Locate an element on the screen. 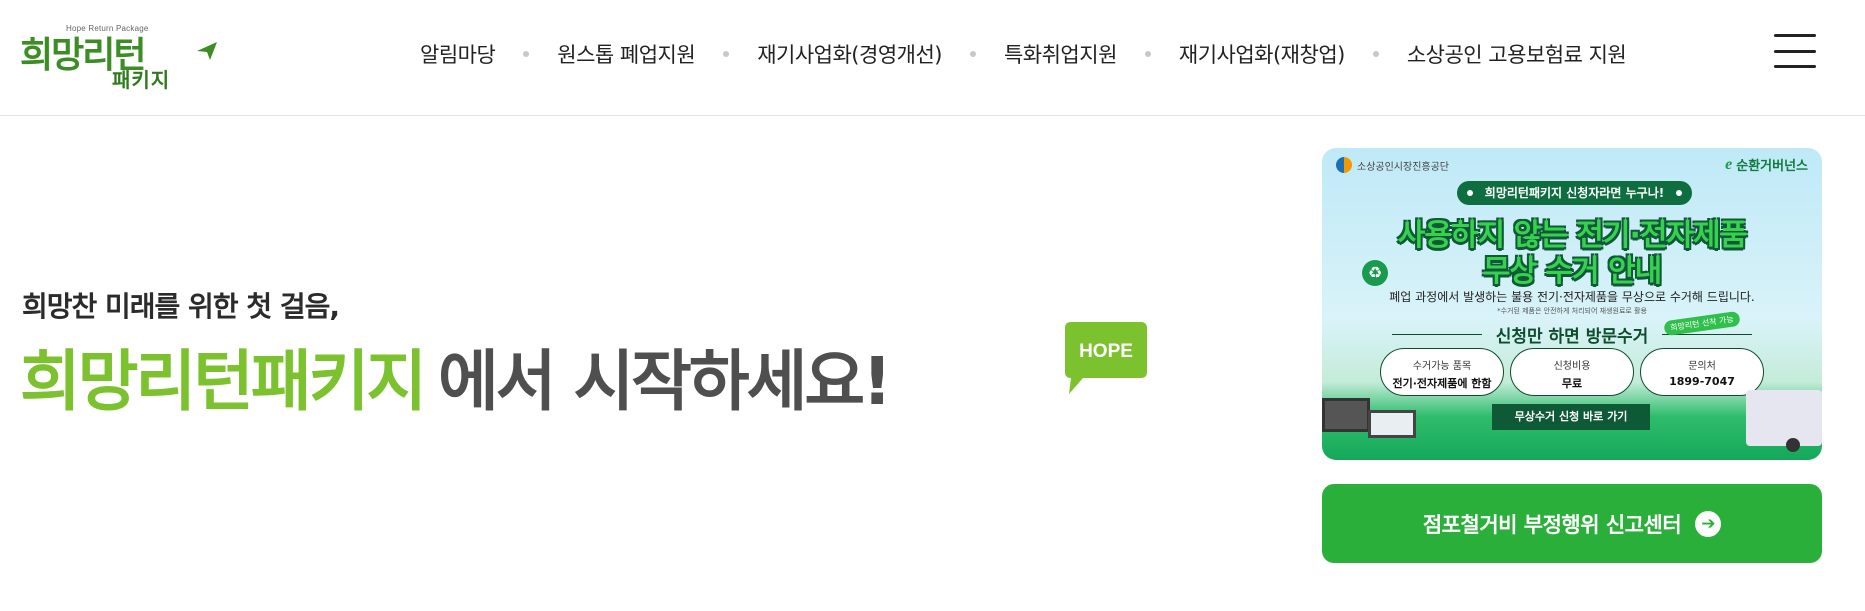 The image size is (1865, 611). info-box-title: 신청비용 is located at coordinates (1572, 366).